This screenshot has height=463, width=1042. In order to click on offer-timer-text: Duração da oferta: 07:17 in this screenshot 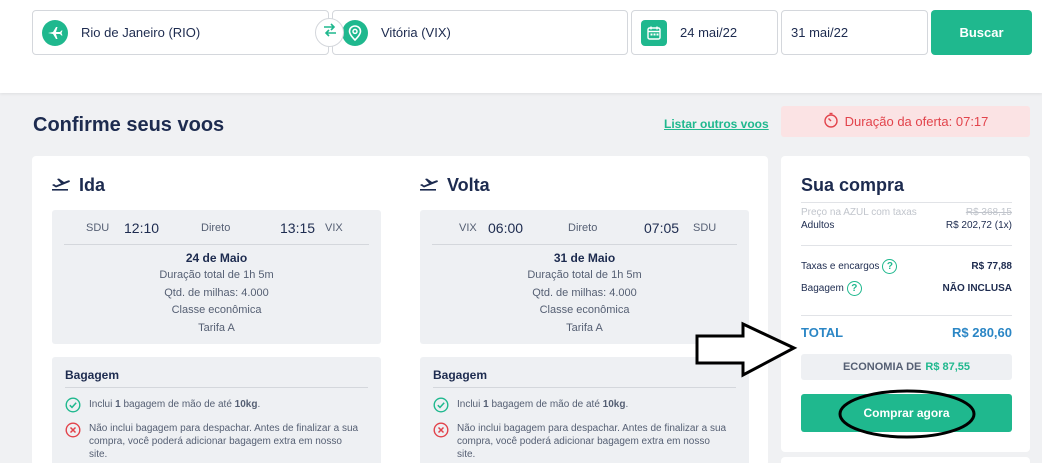, I will do `click(916, 121)`.